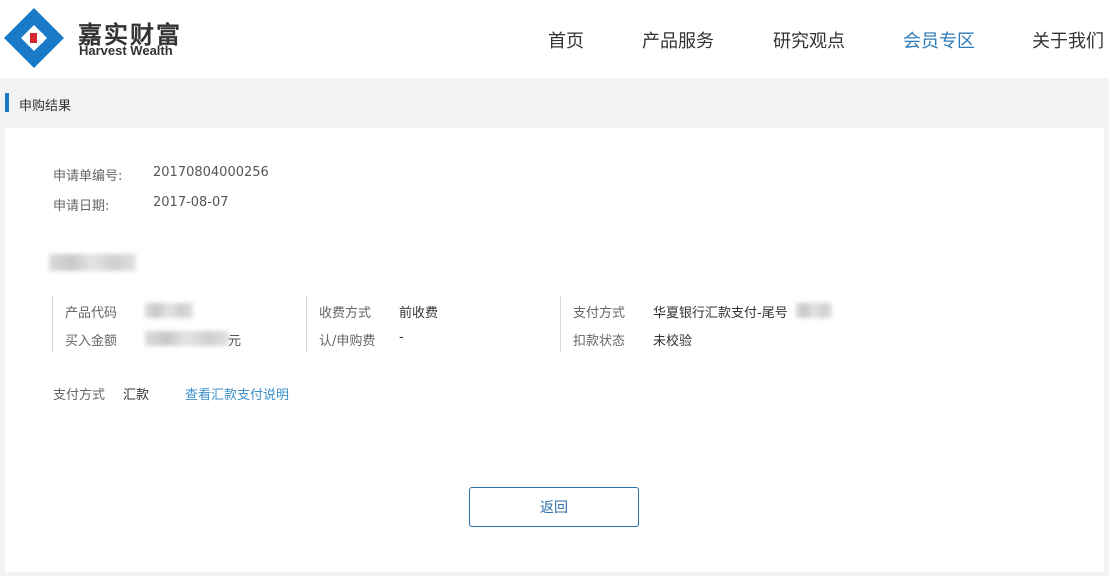 The image size is (1109, 576). What do you see at coordinates (34, 38) in the screenshot?
I see `harvest-logo-icon` at bounding box center [34, 38].